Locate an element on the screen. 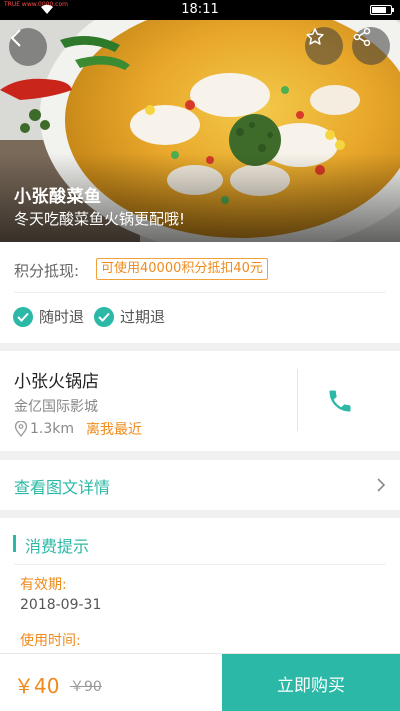  deal-subtitle: 冬天吃酸菜鱼火锅更配哦! is located at coordinates (100, 219).